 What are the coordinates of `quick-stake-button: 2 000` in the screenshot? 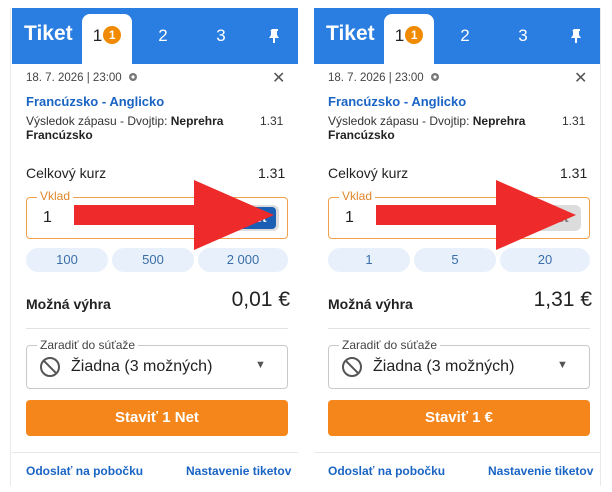 It's located at (243, 260).